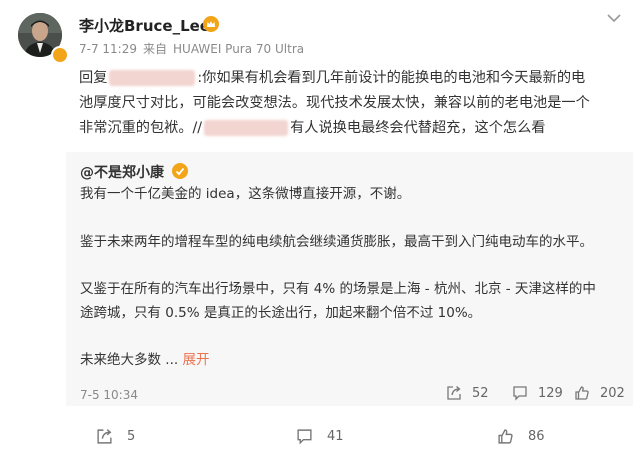 Image resolution: width=633 pixels, height=458 pixels. I want to click on comment-button: 41, so click(320, 436).